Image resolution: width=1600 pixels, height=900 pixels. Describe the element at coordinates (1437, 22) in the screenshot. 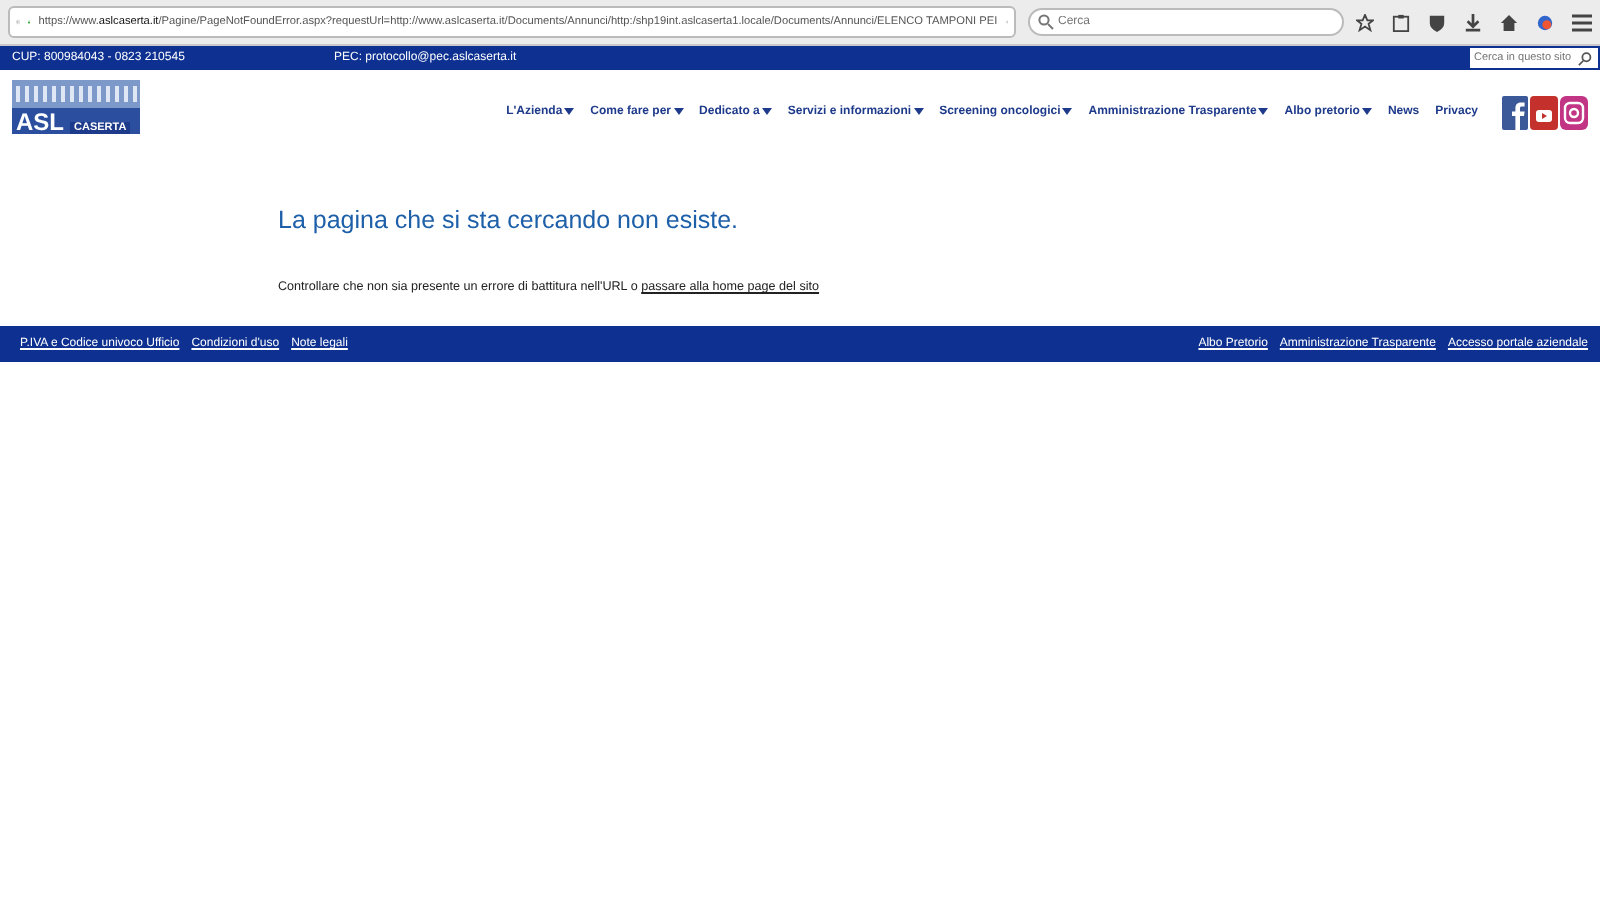

I see `shield-icon` at that location.